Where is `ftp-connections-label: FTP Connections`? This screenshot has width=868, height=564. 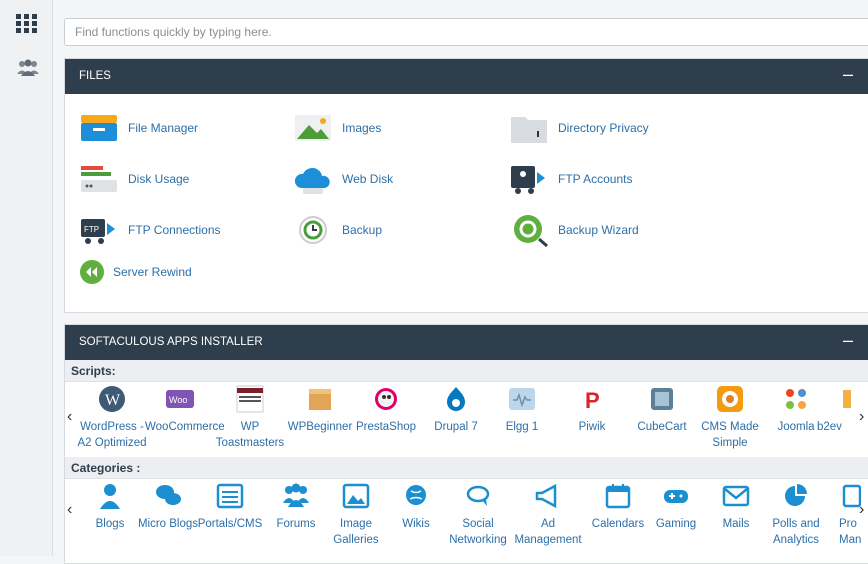
ftp-connections-label: FTP Connections is located at coordinates (174, 230).